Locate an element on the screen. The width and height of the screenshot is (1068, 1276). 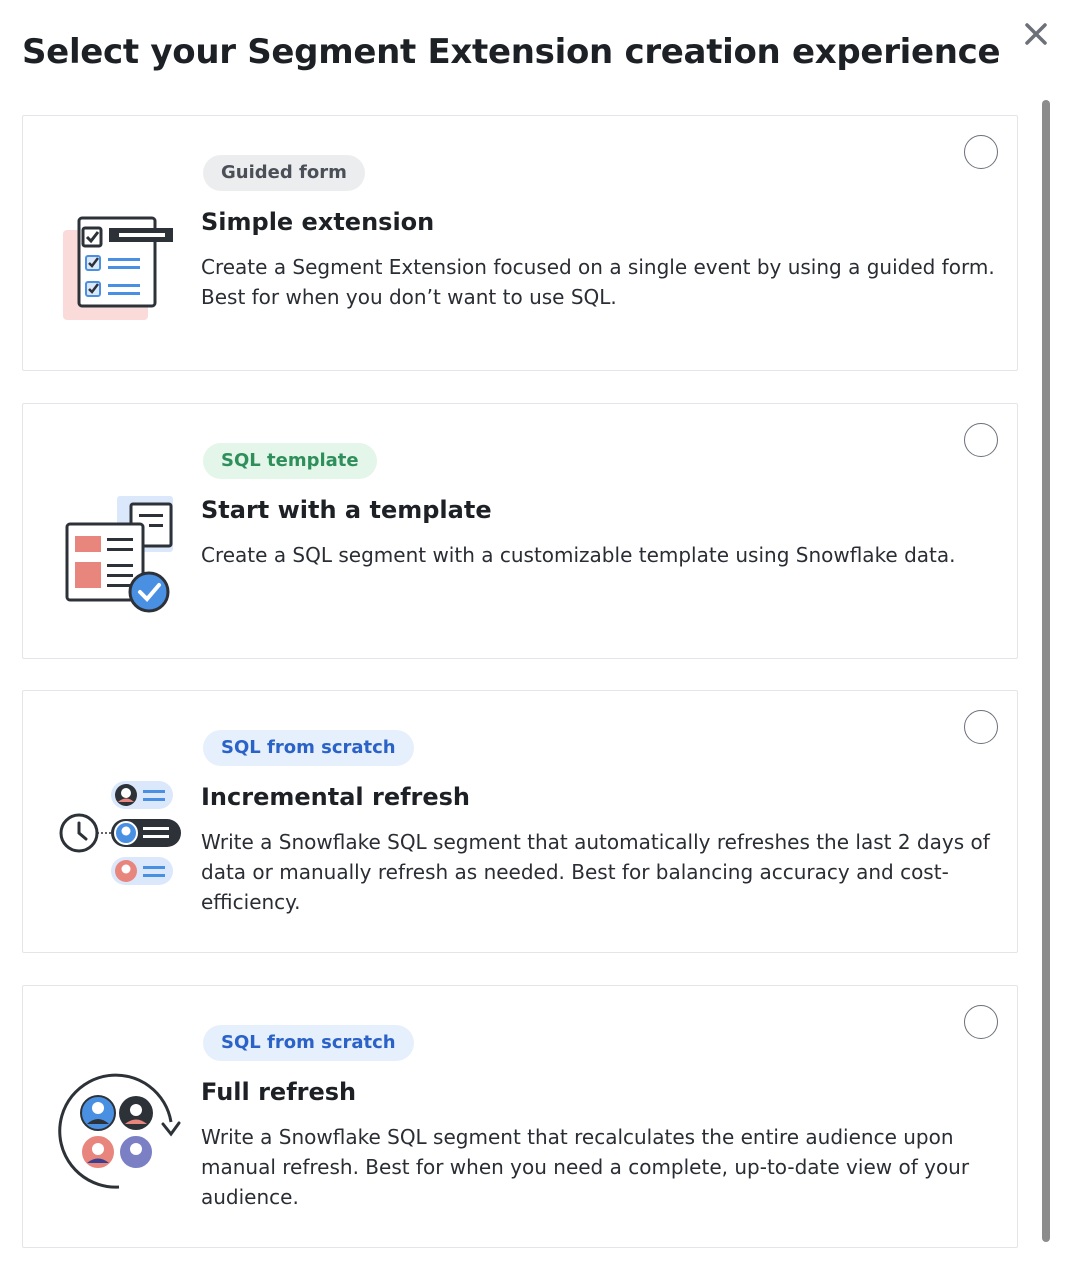
close-button is located at coordinates (1036, 34).